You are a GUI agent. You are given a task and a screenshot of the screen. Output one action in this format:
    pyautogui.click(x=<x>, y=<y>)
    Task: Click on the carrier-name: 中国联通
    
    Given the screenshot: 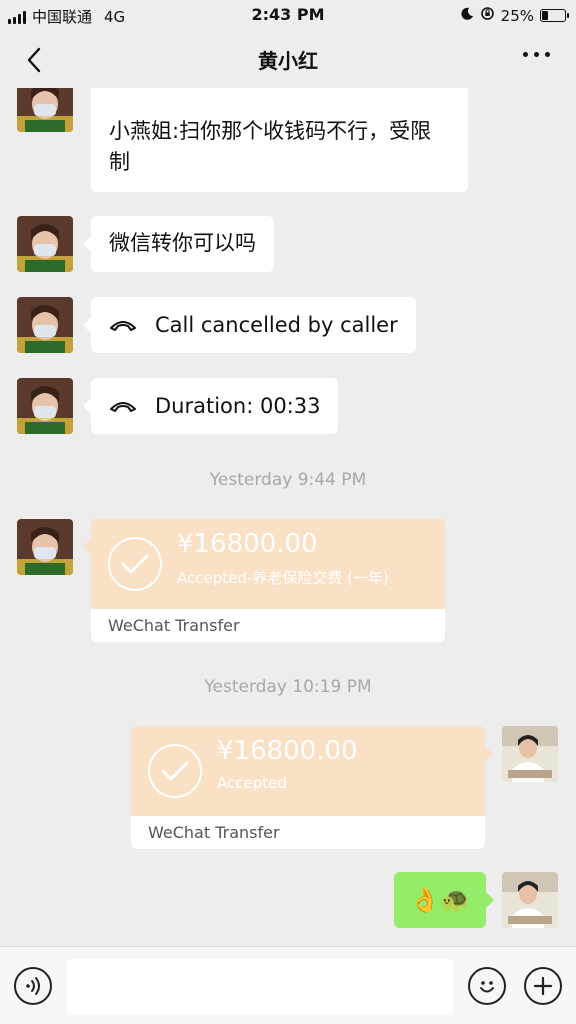 What is the action you would take?
    pyautogui.click(x=62, y=17)
    